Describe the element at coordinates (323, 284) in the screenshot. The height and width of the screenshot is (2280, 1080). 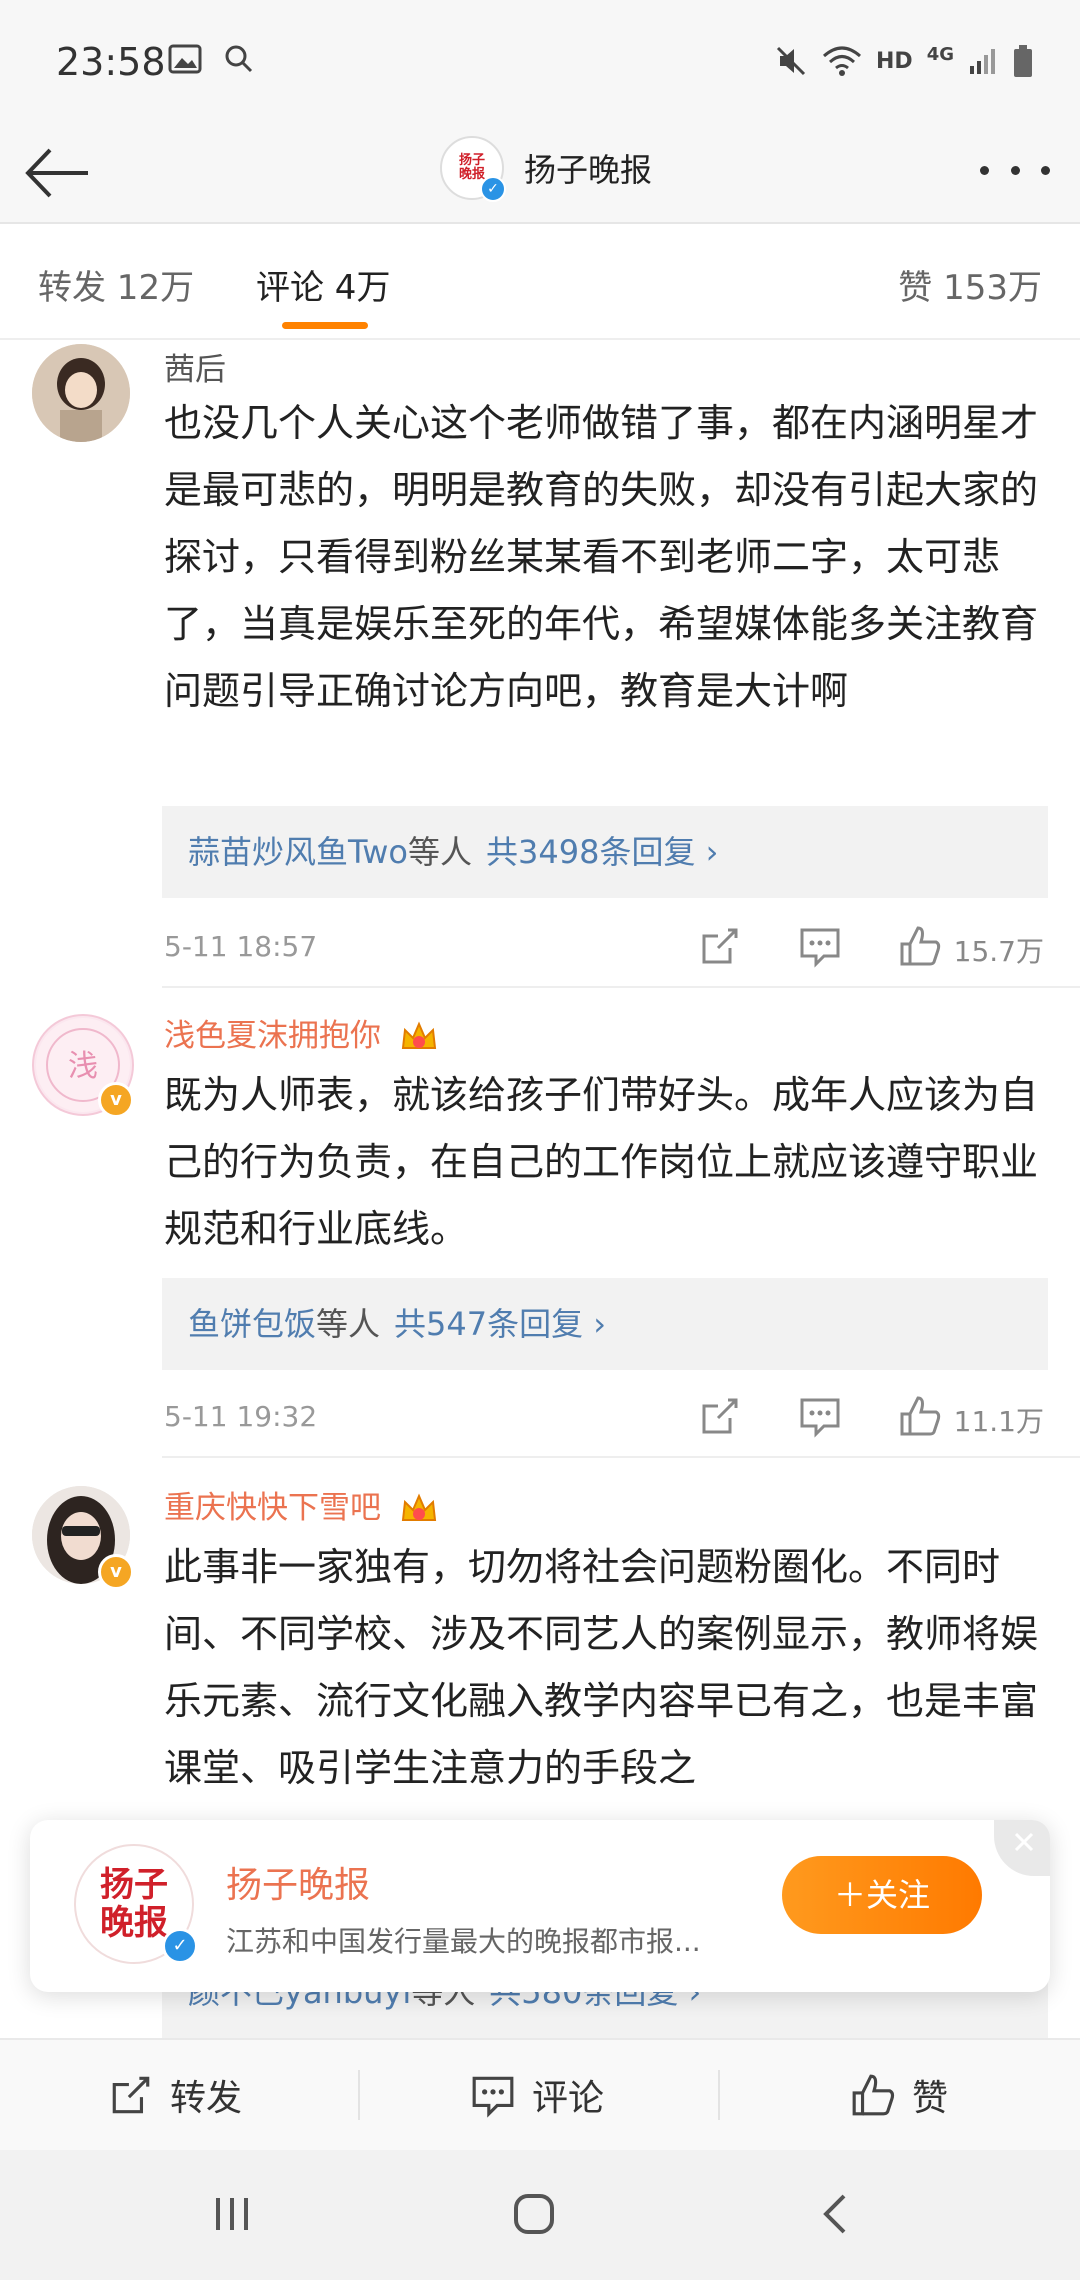
I see `tab-comments: 评论 4万` at that location.